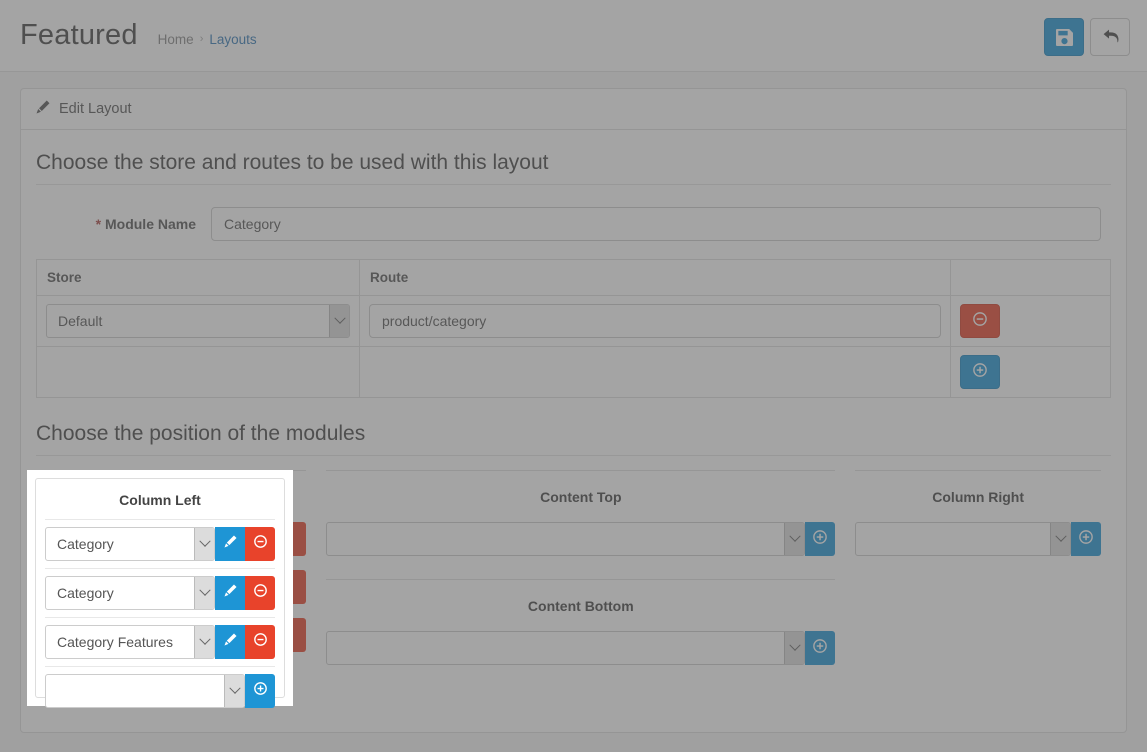  I want to click on routes-cell-route, so click(655, 321).